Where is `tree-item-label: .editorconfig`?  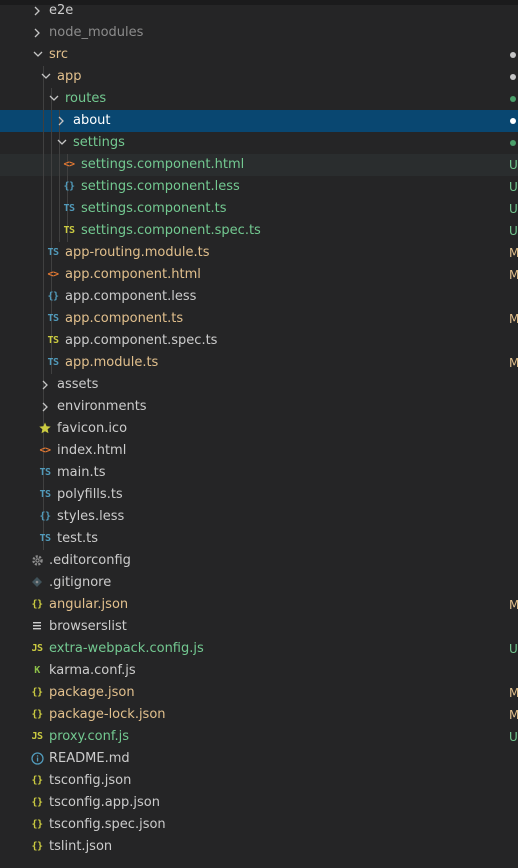 tree-item-label: .editorconfig is located at coordinates (90, 560).